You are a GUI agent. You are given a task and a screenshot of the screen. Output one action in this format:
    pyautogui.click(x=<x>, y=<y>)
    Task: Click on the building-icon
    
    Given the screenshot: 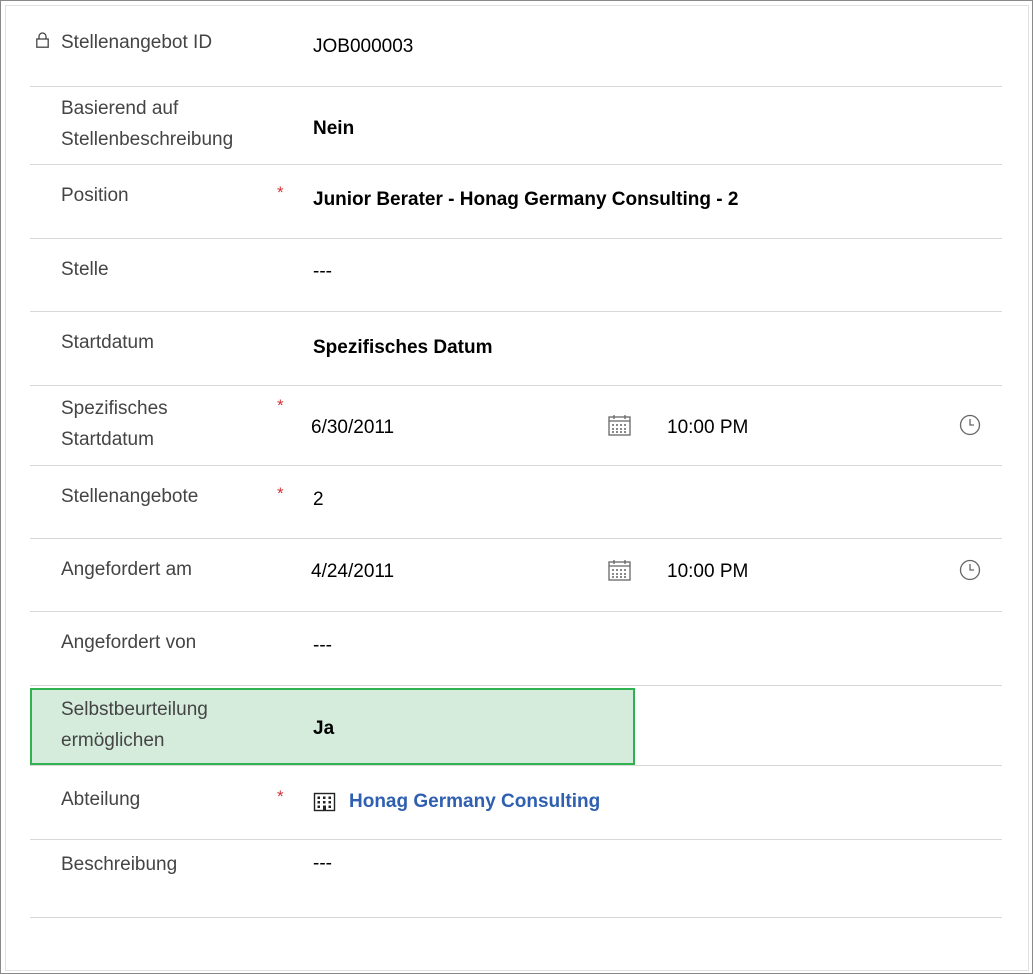 What is the action you would take?
    pyautogui.click(x=324, y=802)
    